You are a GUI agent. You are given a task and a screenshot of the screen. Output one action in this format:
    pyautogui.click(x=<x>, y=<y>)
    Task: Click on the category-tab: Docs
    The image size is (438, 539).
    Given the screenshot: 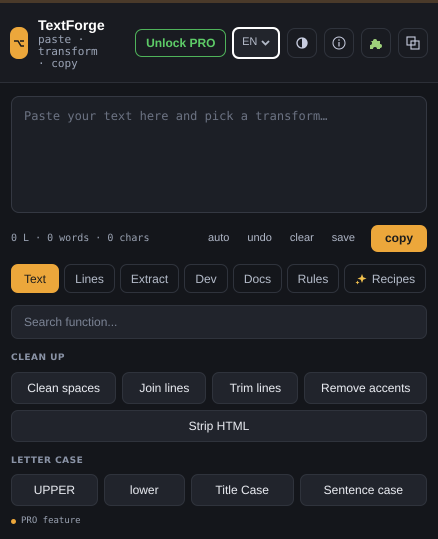 What is the action you would take?
    pyautogui.click(x=257, y=278)
    